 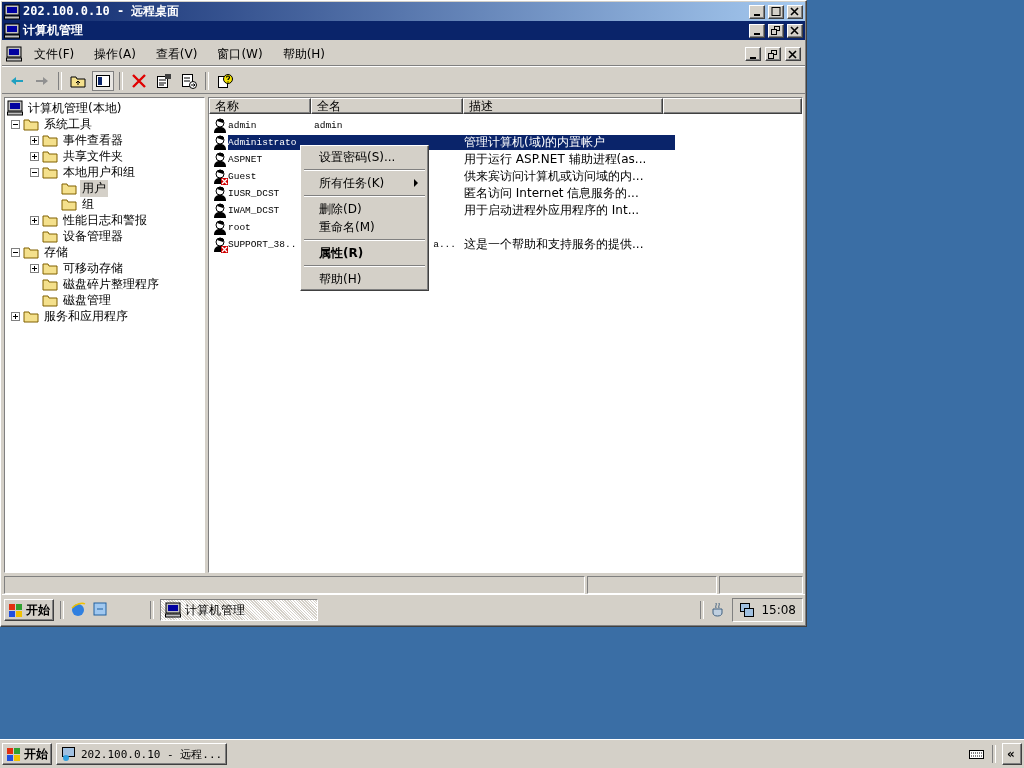 What do you see at coordinates (176, 54) in the screenshot?
I see `menu-item: 查看(V)` at bounding box center [176, 54].